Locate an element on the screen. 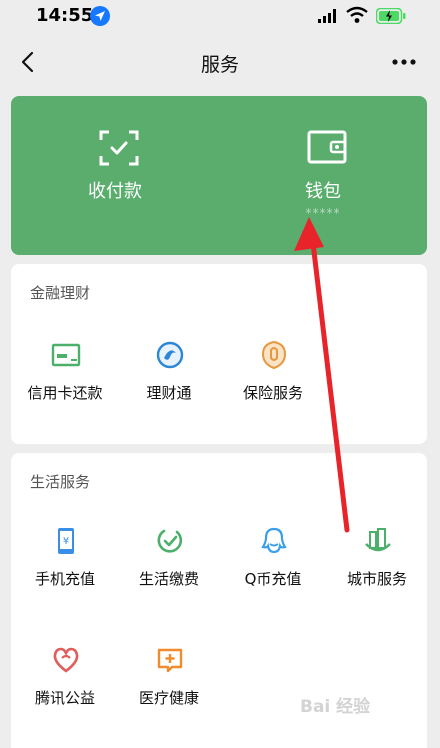 The image size is (440, 748). location-icon is located at coordinates (100, 16).